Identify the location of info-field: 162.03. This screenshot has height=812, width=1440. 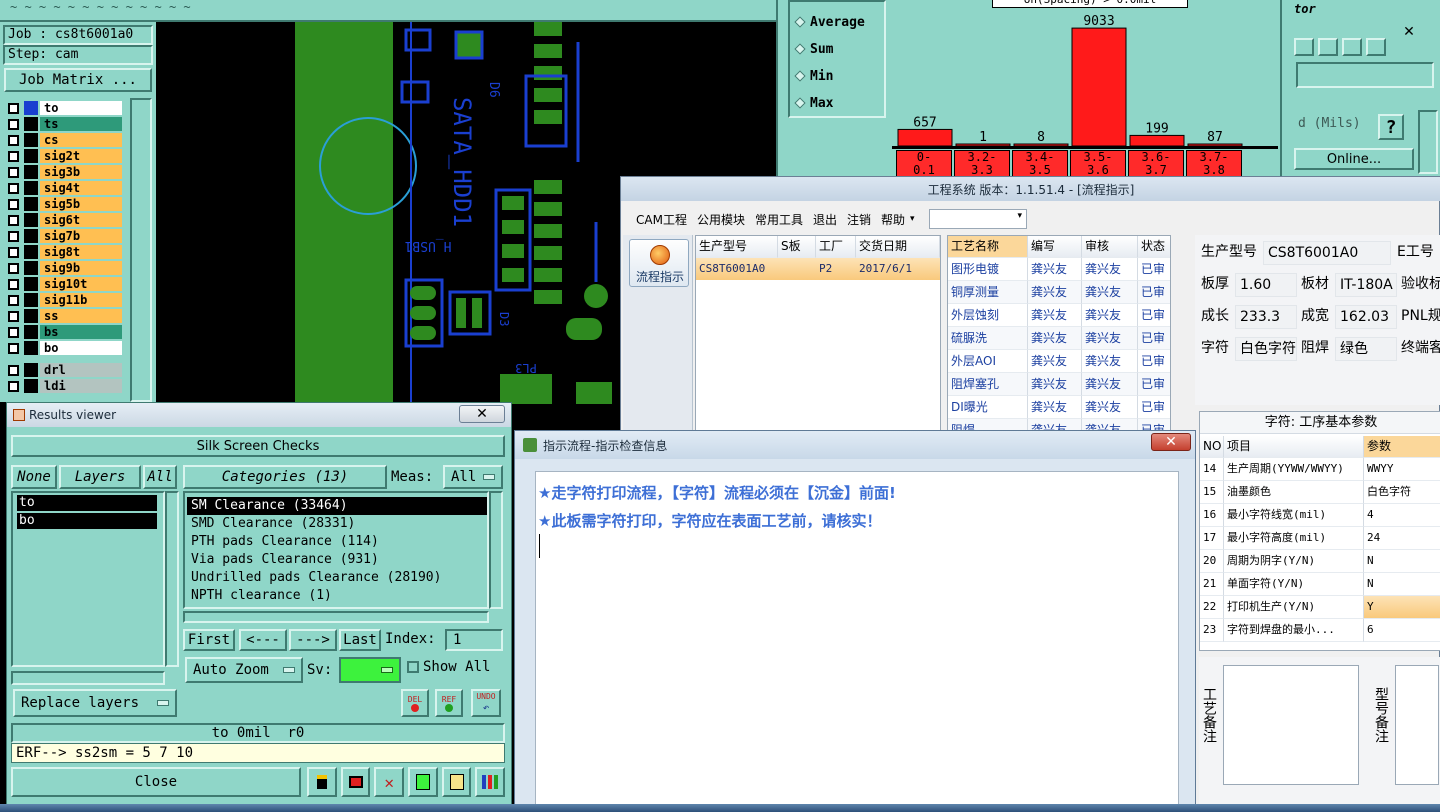
(1366, 317).